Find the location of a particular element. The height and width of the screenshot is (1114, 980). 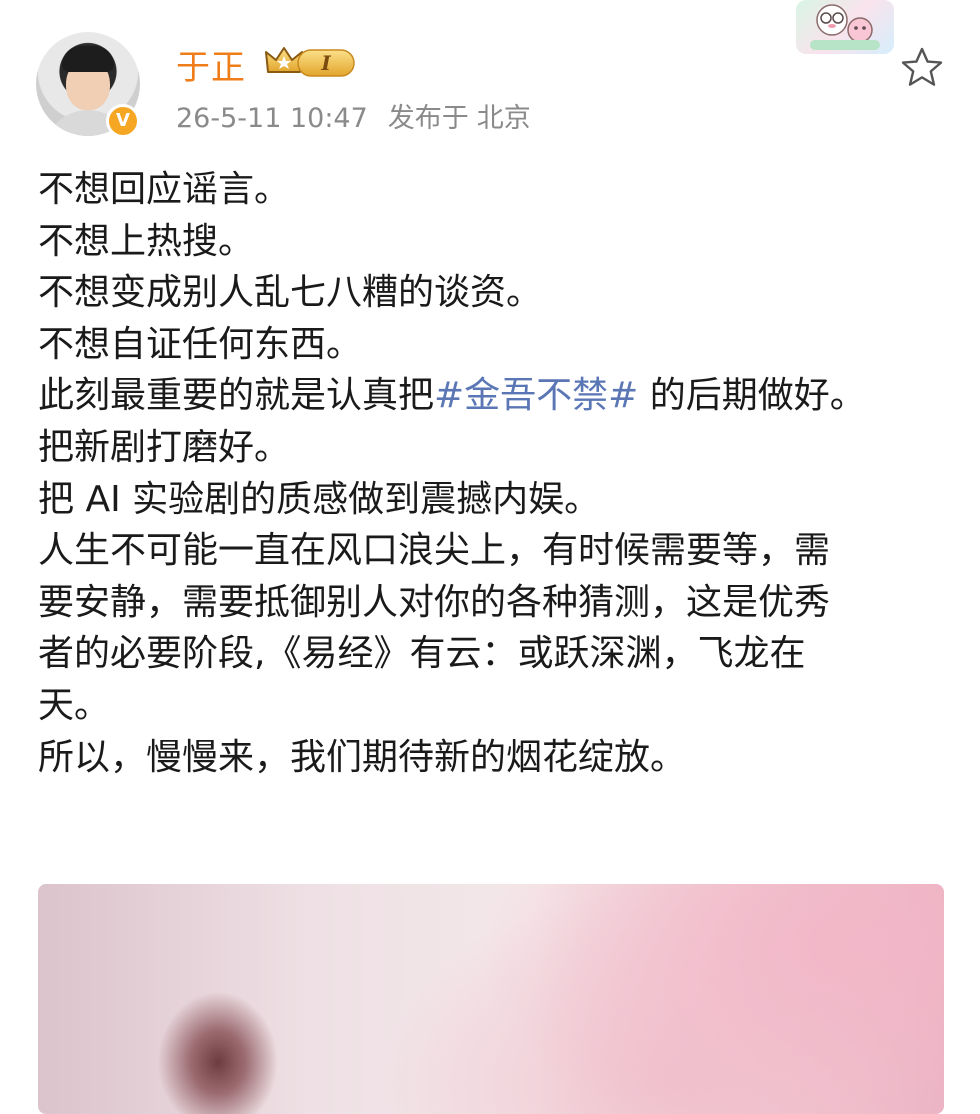

post-timestamp: 26-5-11 10:47 is located at coordinates (272, 118).